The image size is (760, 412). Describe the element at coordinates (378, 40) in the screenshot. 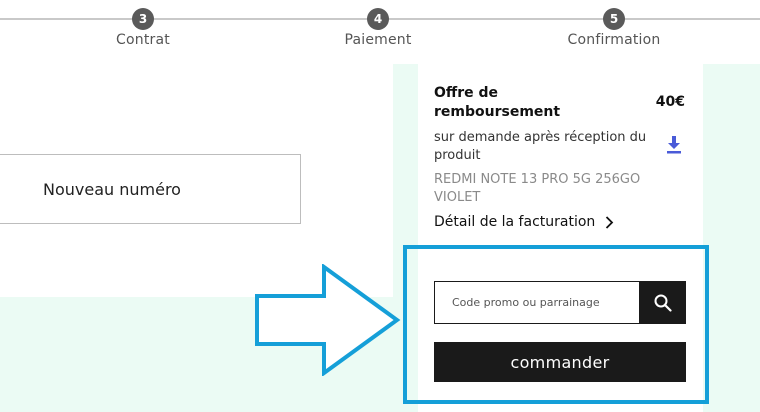

I see `step-label: Paiement` at that location.